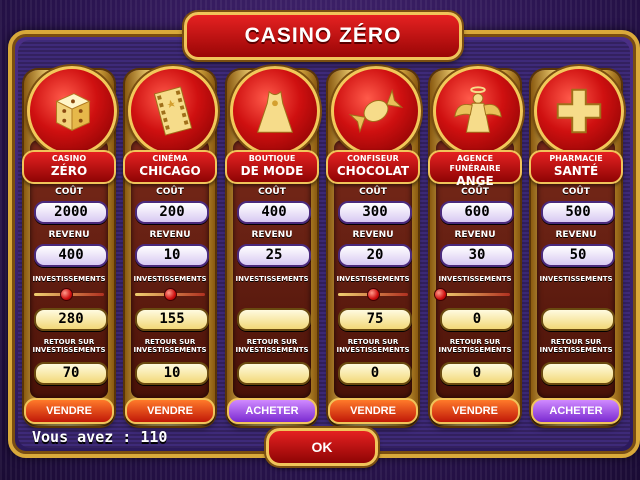 Image resolution: width=640 pixels, height=480 pixels. I want to click on business-name: ZÉRO, so click(69, 171).